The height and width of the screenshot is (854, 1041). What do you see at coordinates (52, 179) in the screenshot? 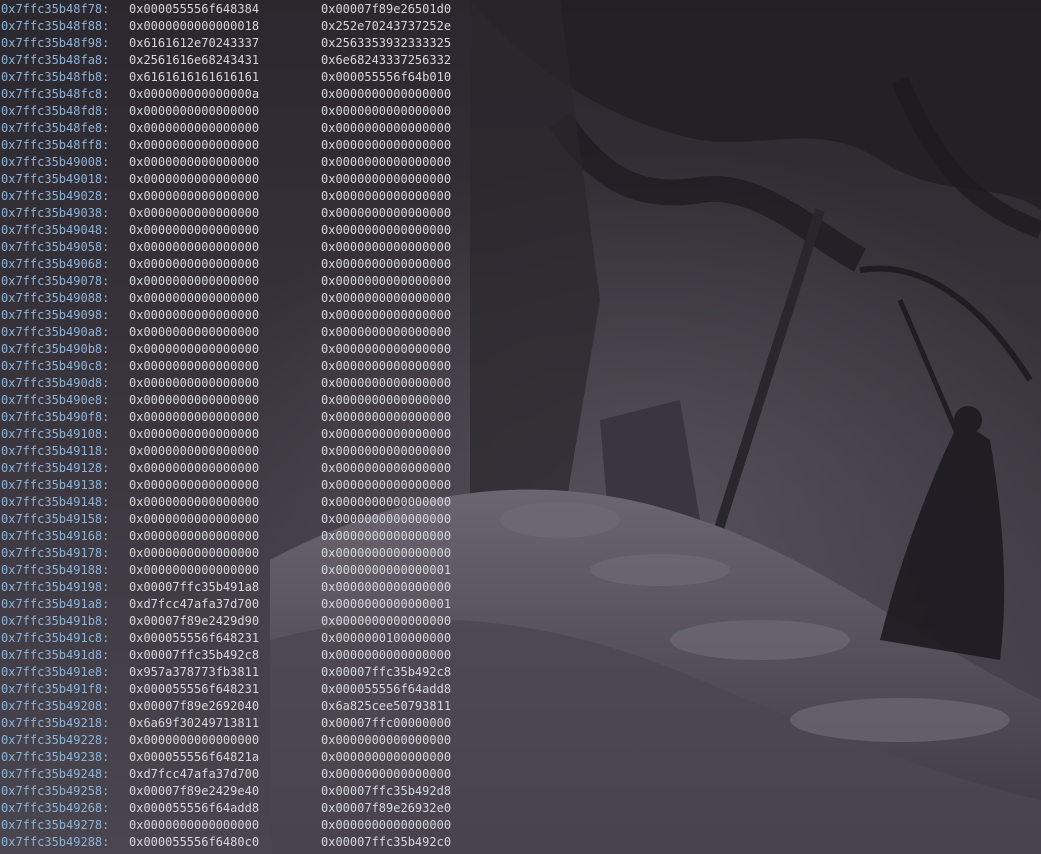
I see `memory-address: 0x7ffc35b49018` at bounding box center [52, 179].